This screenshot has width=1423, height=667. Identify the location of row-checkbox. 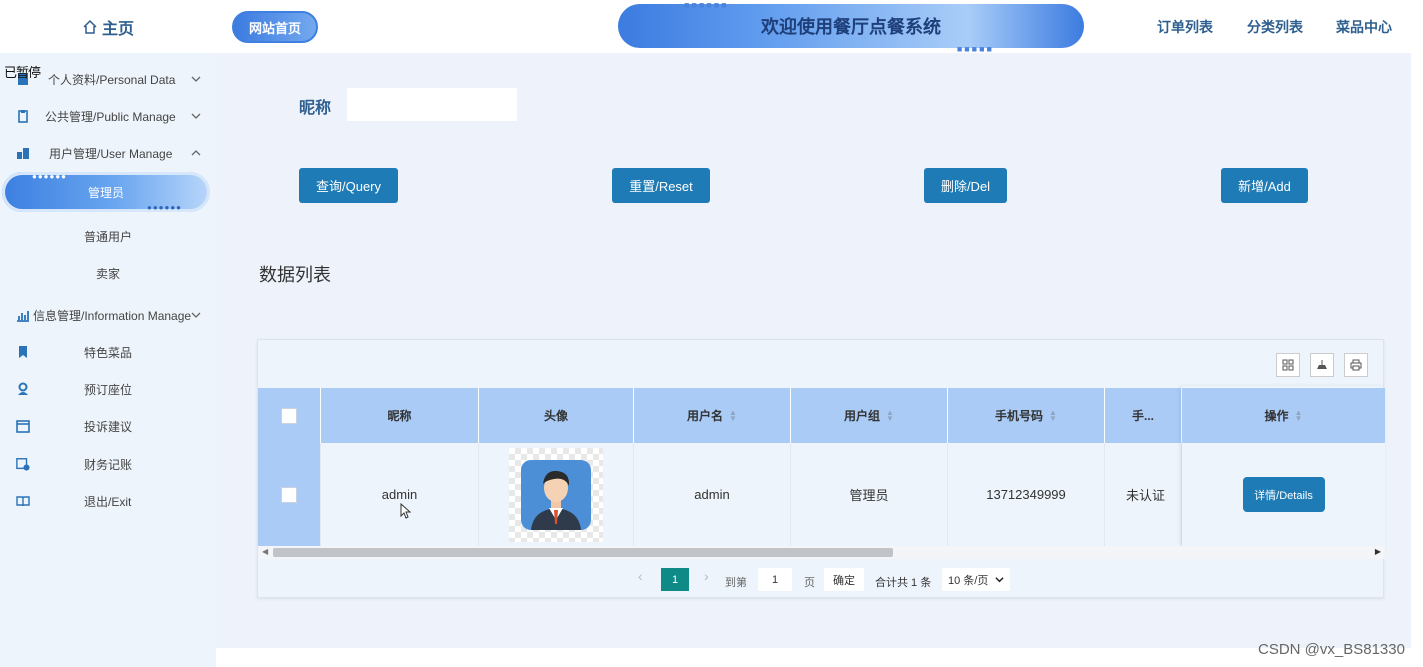
(289, 494).